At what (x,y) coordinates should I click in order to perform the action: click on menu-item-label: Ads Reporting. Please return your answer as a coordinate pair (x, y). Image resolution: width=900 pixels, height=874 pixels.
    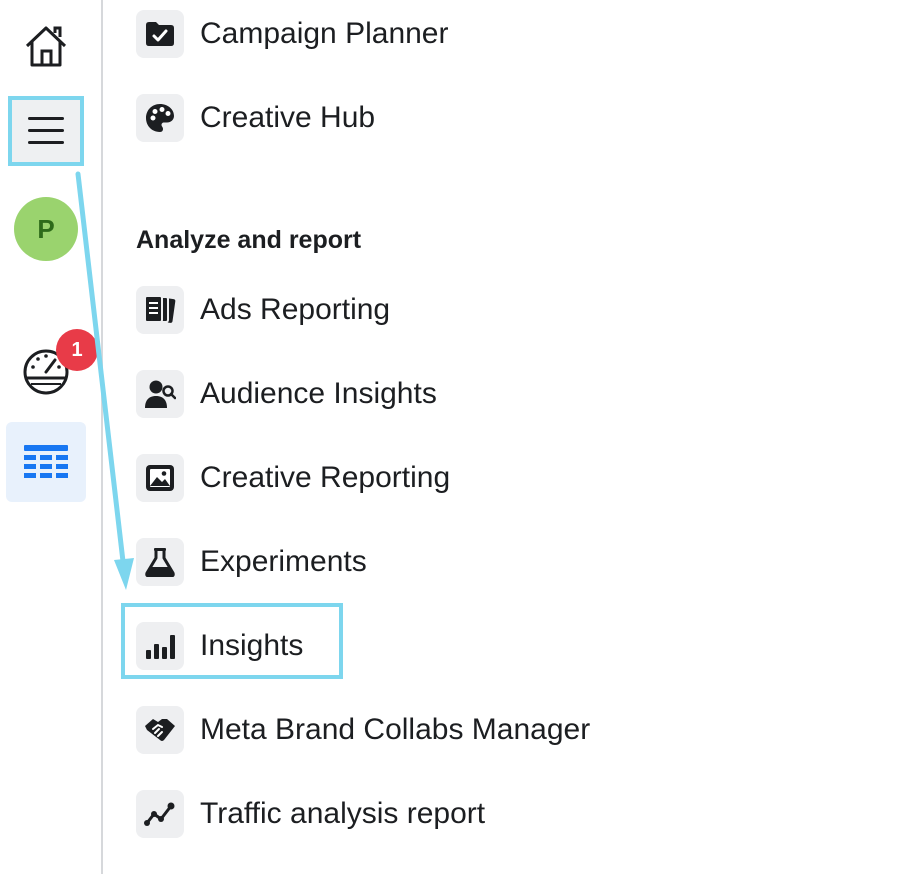
    Looking at the image, I should click on (295, 309).